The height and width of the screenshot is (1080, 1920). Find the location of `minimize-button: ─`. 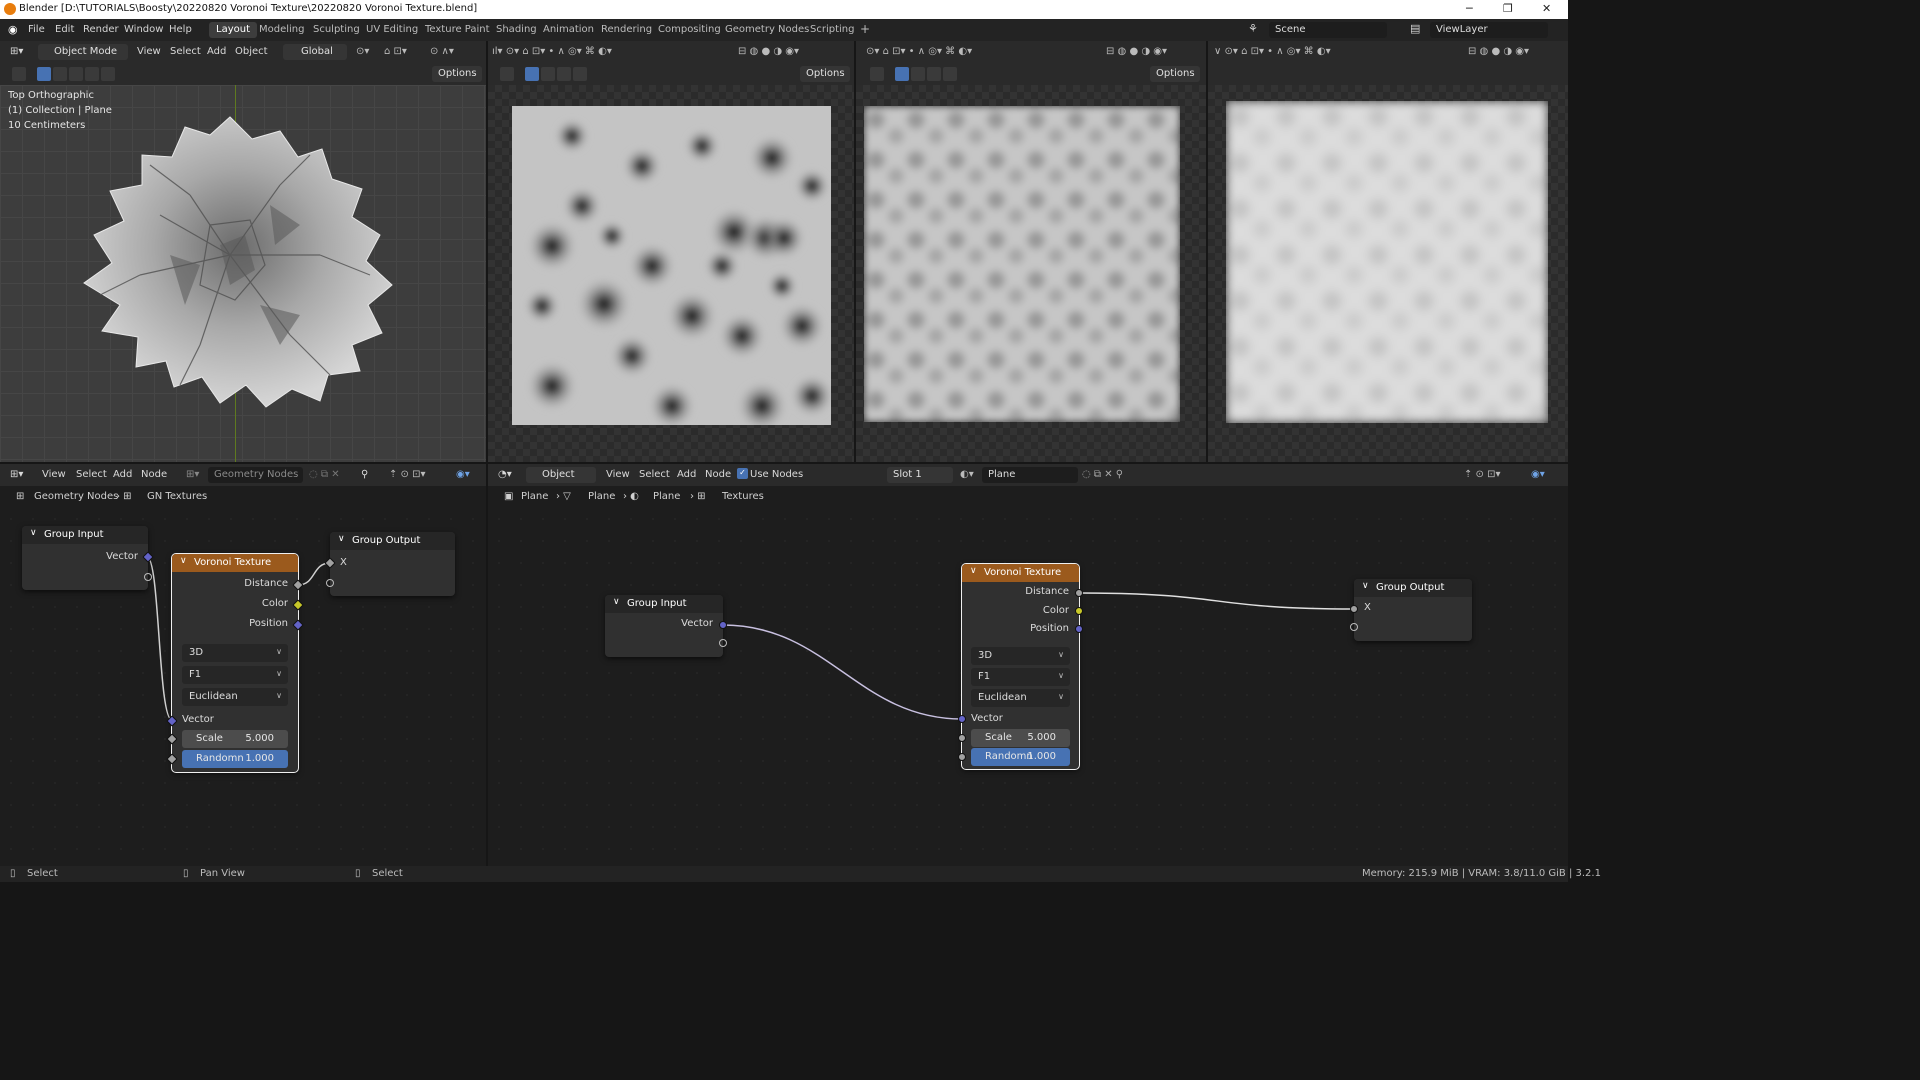

minimize-button: ─ is located at coordinates (1469, 8).